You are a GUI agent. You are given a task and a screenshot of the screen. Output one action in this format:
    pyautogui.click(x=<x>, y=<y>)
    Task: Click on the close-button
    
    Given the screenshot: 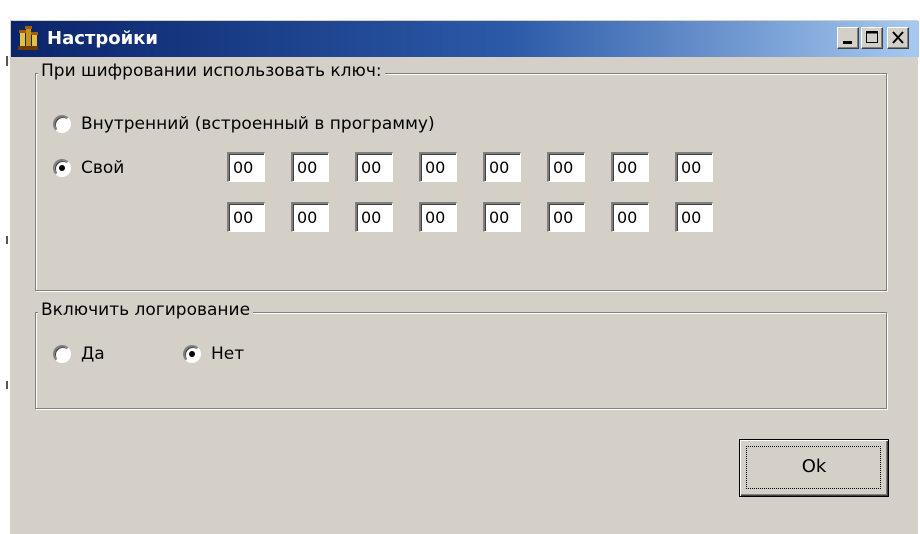 What is the action you would take?
    pyautogui.click(x=898, y=38)
    